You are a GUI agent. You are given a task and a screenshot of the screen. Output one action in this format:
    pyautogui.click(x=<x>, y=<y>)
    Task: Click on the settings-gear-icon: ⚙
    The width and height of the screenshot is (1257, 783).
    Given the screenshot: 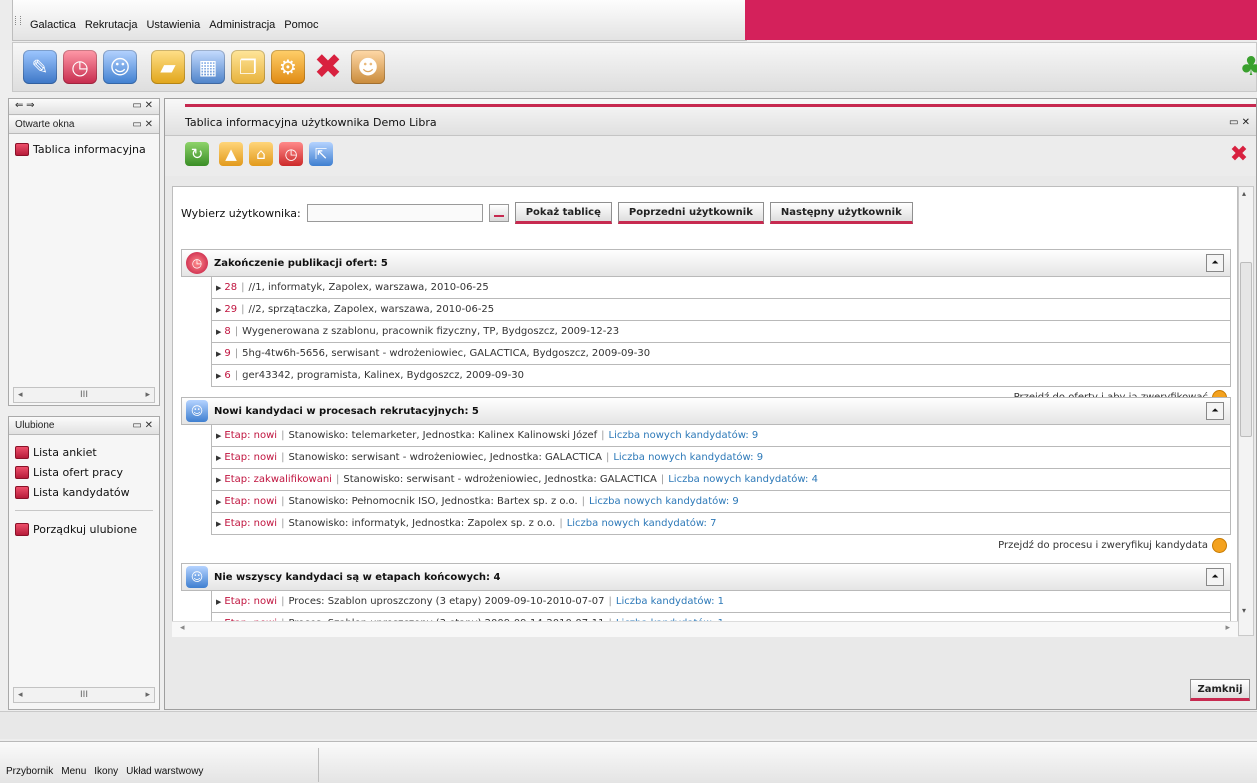 What is the action you would take?
    pyautogui.click(x=288, y=67)
    